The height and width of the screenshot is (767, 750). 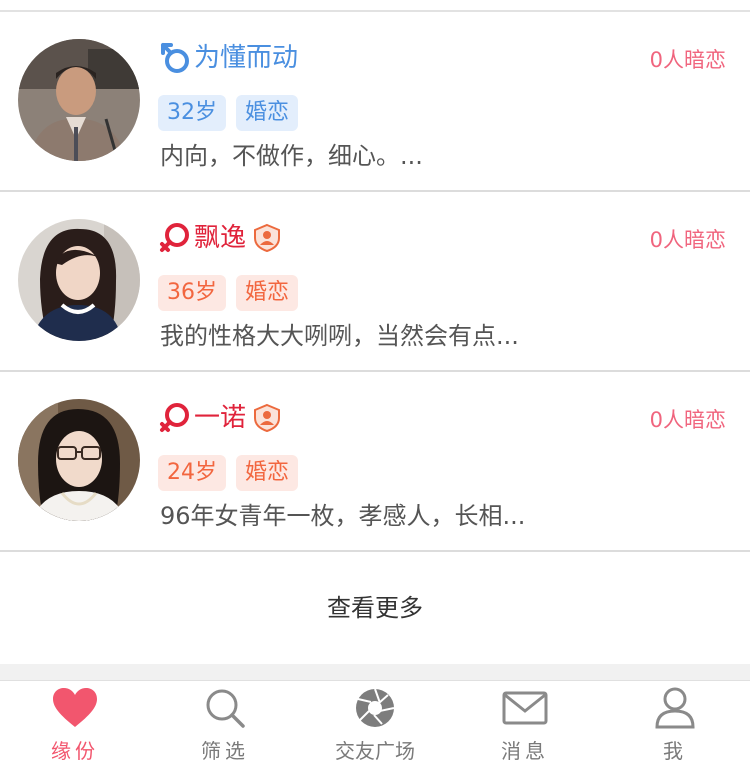 I want to click on user-icon, so click(x=675, y=708).